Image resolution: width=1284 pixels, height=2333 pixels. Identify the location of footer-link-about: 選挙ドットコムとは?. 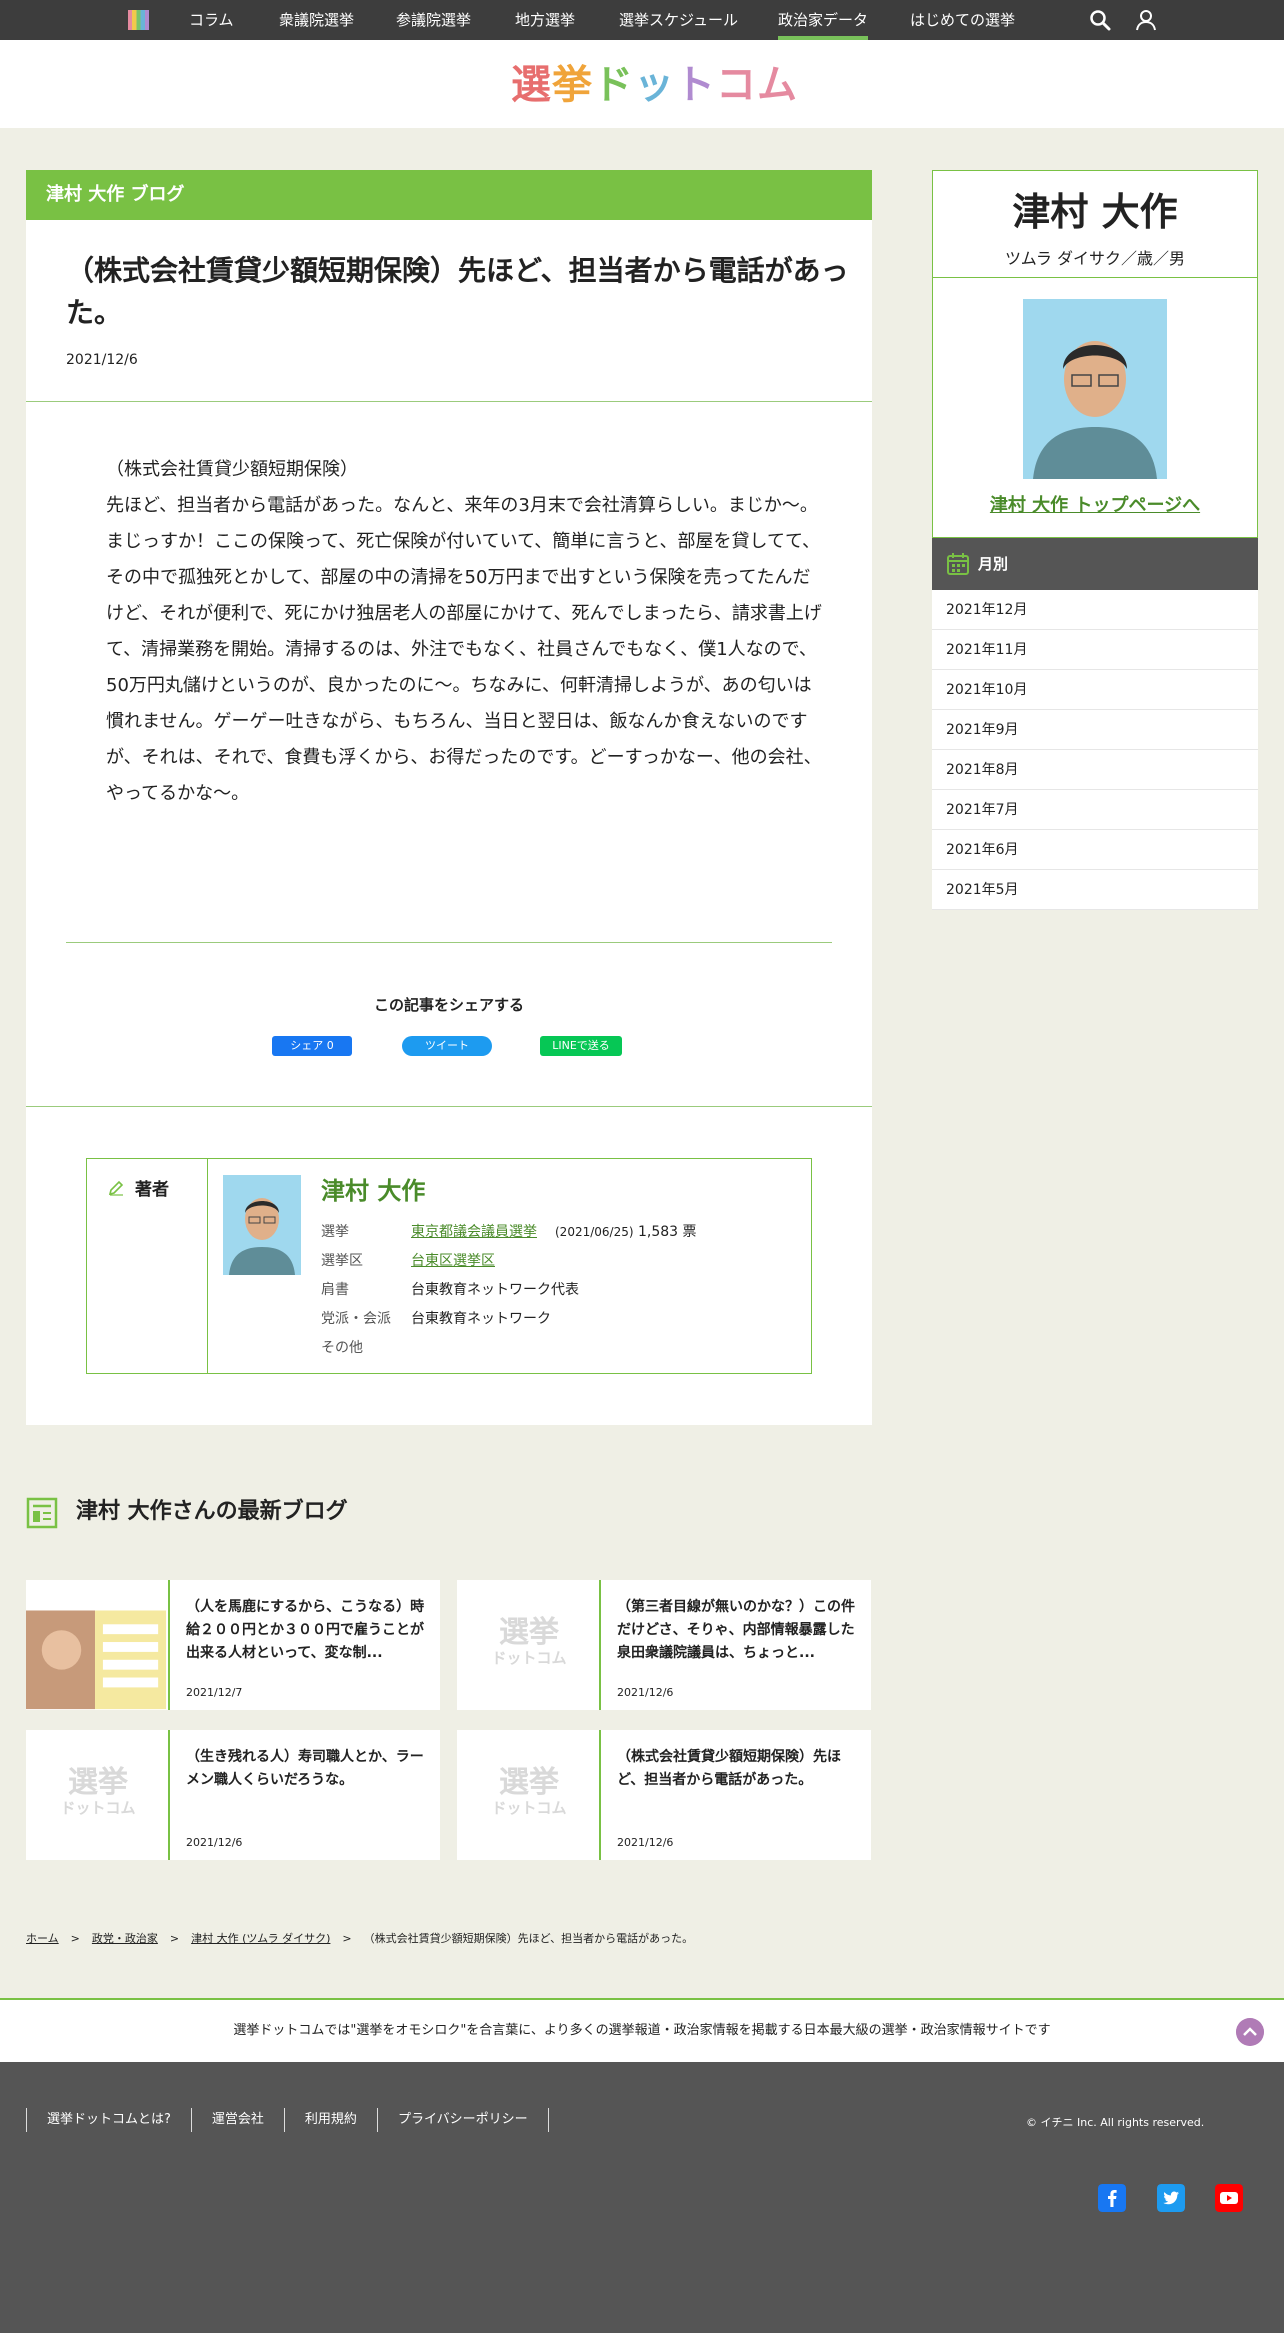
(108, 2120).